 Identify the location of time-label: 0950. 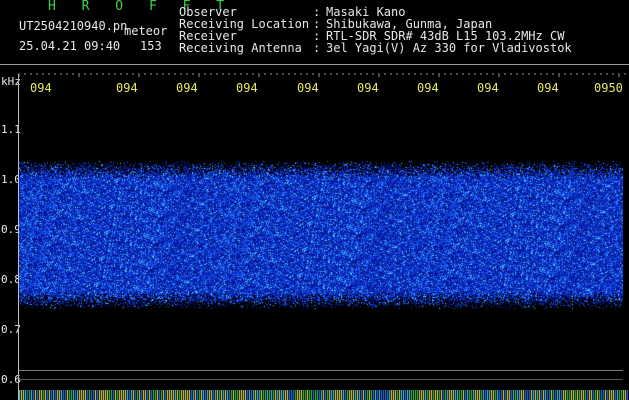
(608, 88).